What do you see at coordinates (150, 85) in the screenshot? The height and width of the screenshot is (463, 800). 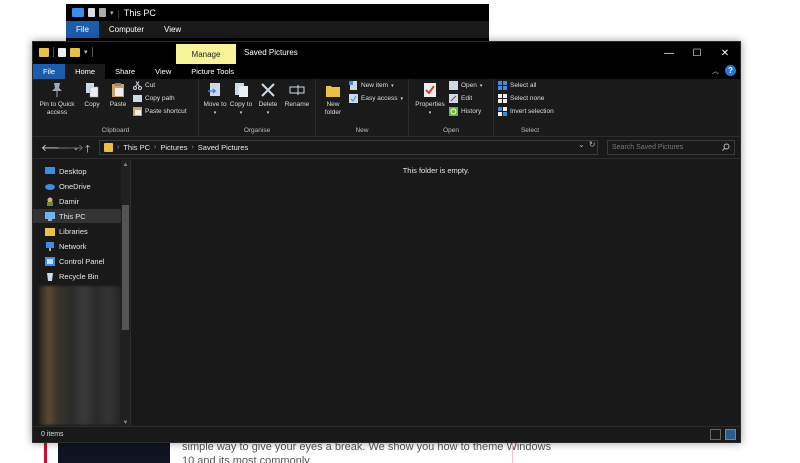 I see `cut-label: Cut` at bounding box center [150, 85].